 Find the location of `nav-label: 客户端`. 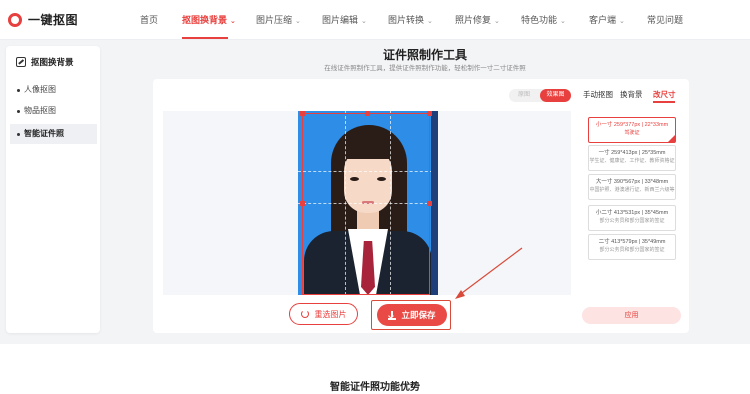

nav-label: 客户端 is located at coordinates (603, 20).